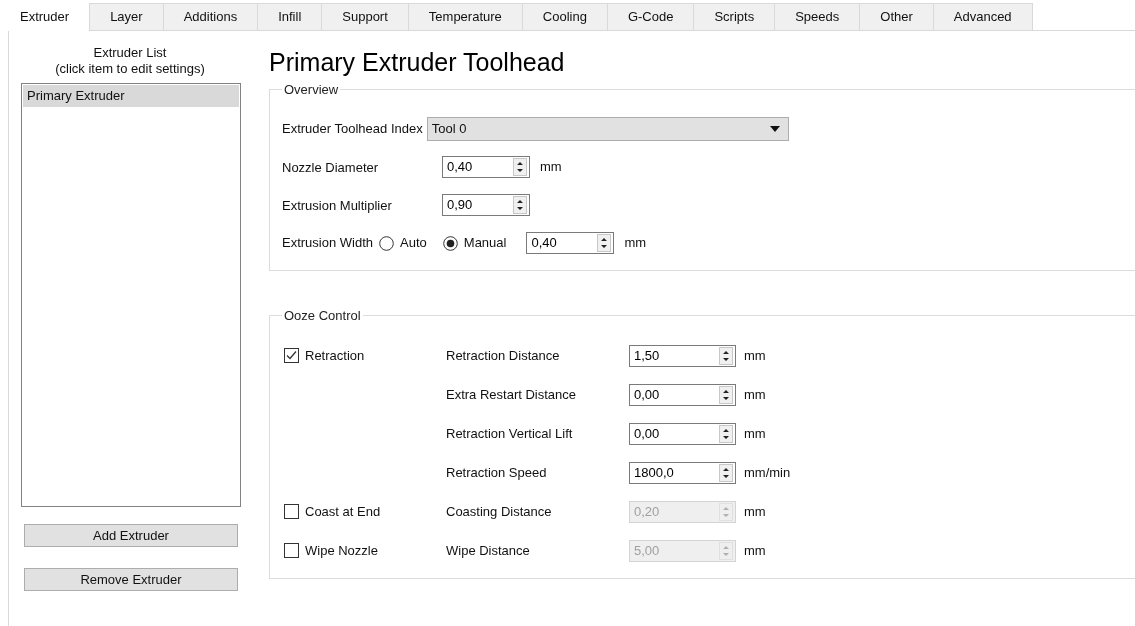  I want to click on tab: Layer, so click(127, 16).